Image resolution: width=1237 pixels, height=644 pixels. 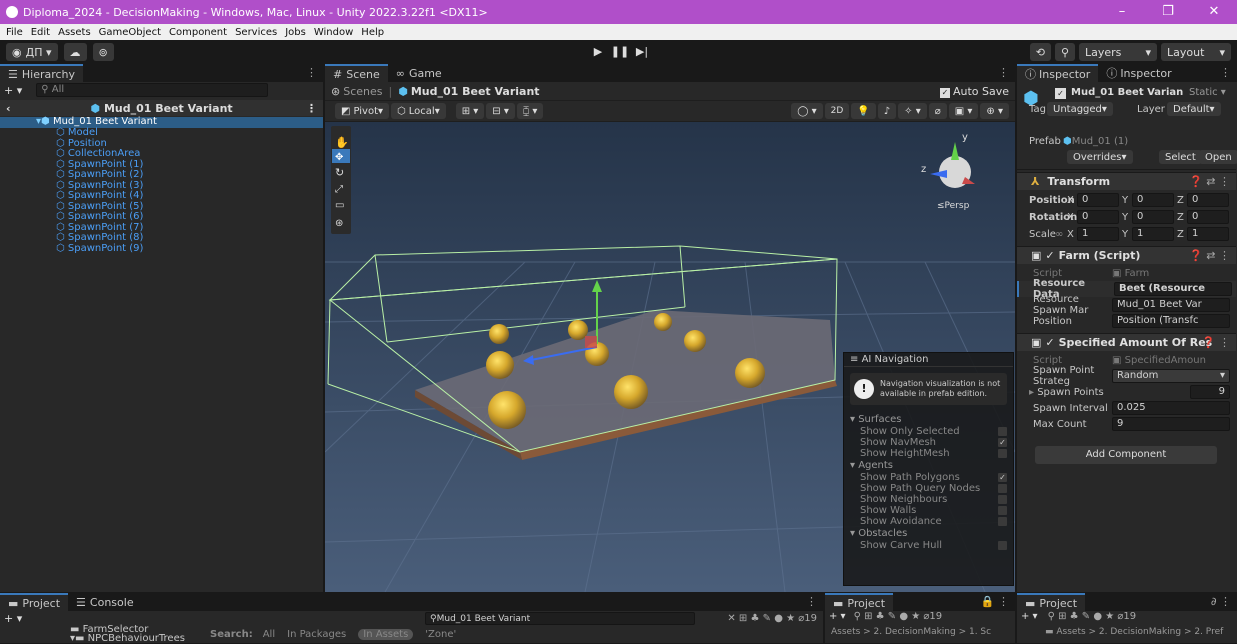 I want to click on project-search-input: ⚲Mud_01 Beet Variant, so click(x=560, y=618).